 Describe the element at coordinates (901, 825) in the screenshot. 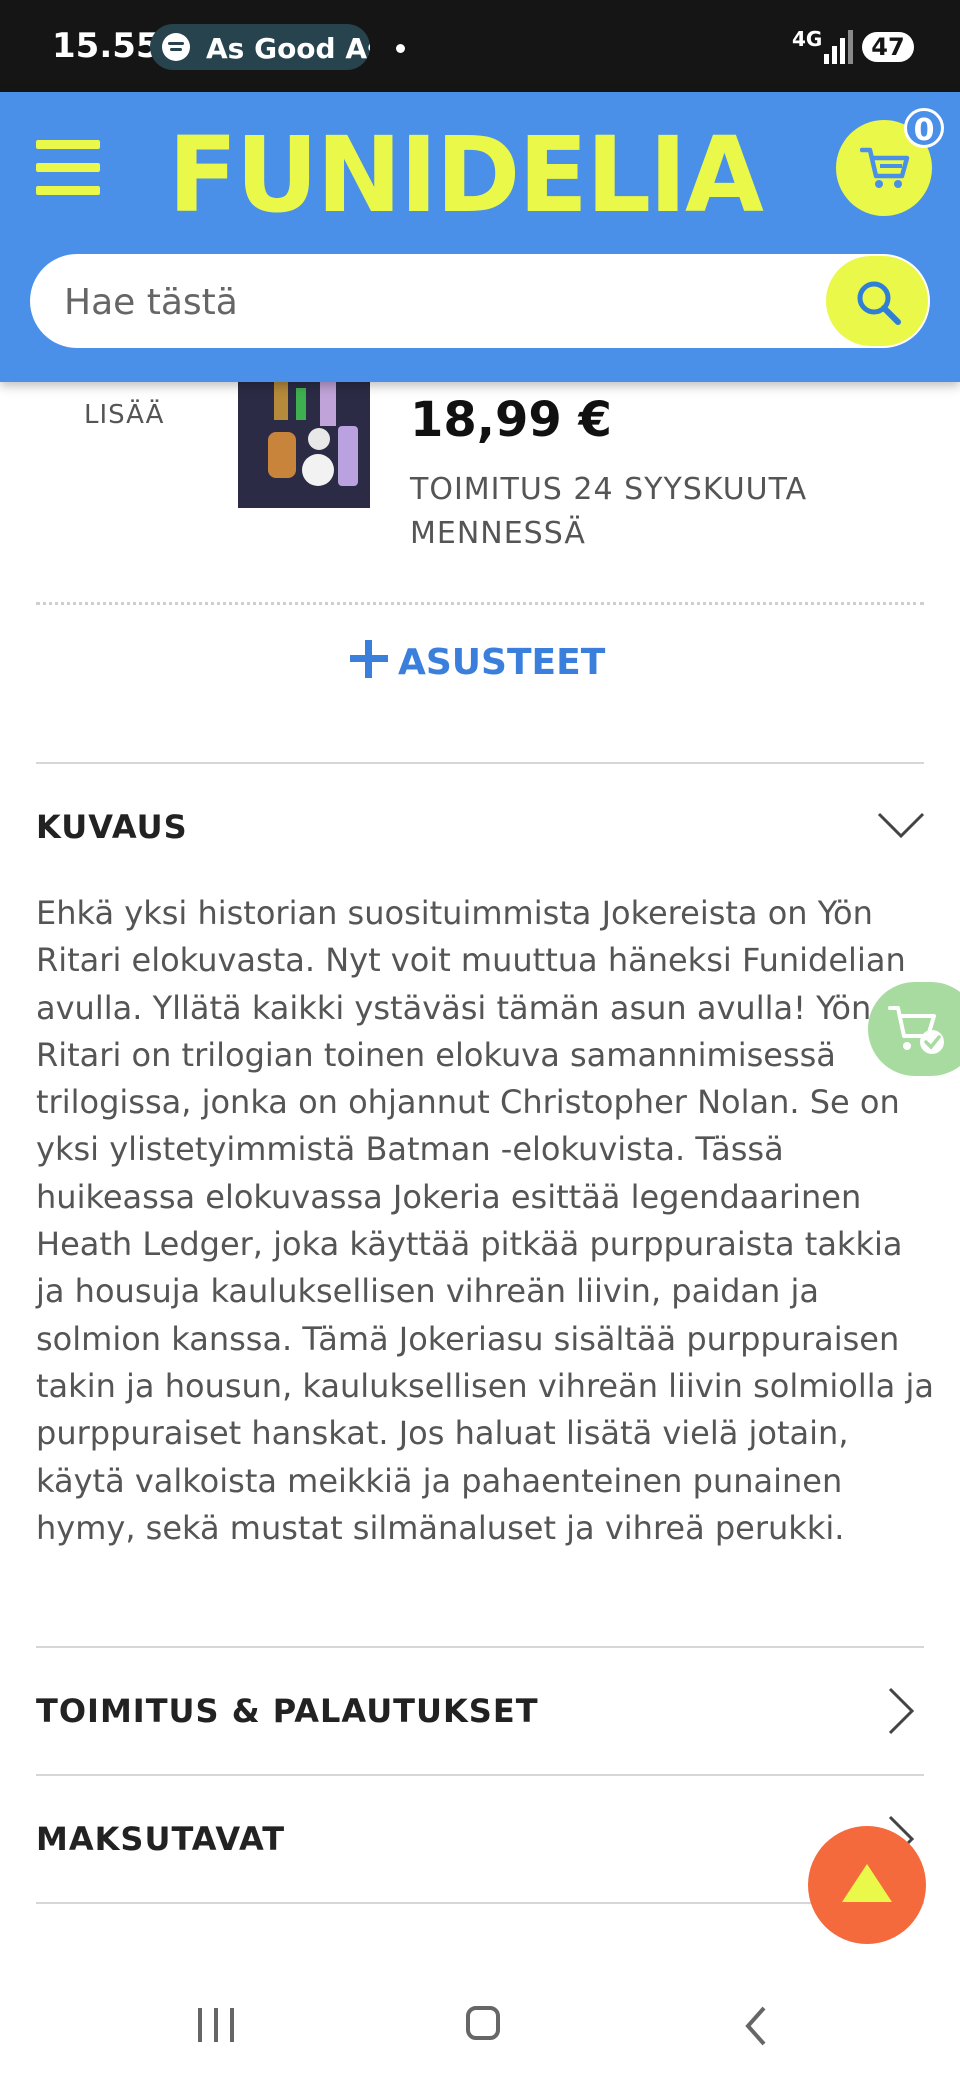

I see `chevron-down-icon` at that location.